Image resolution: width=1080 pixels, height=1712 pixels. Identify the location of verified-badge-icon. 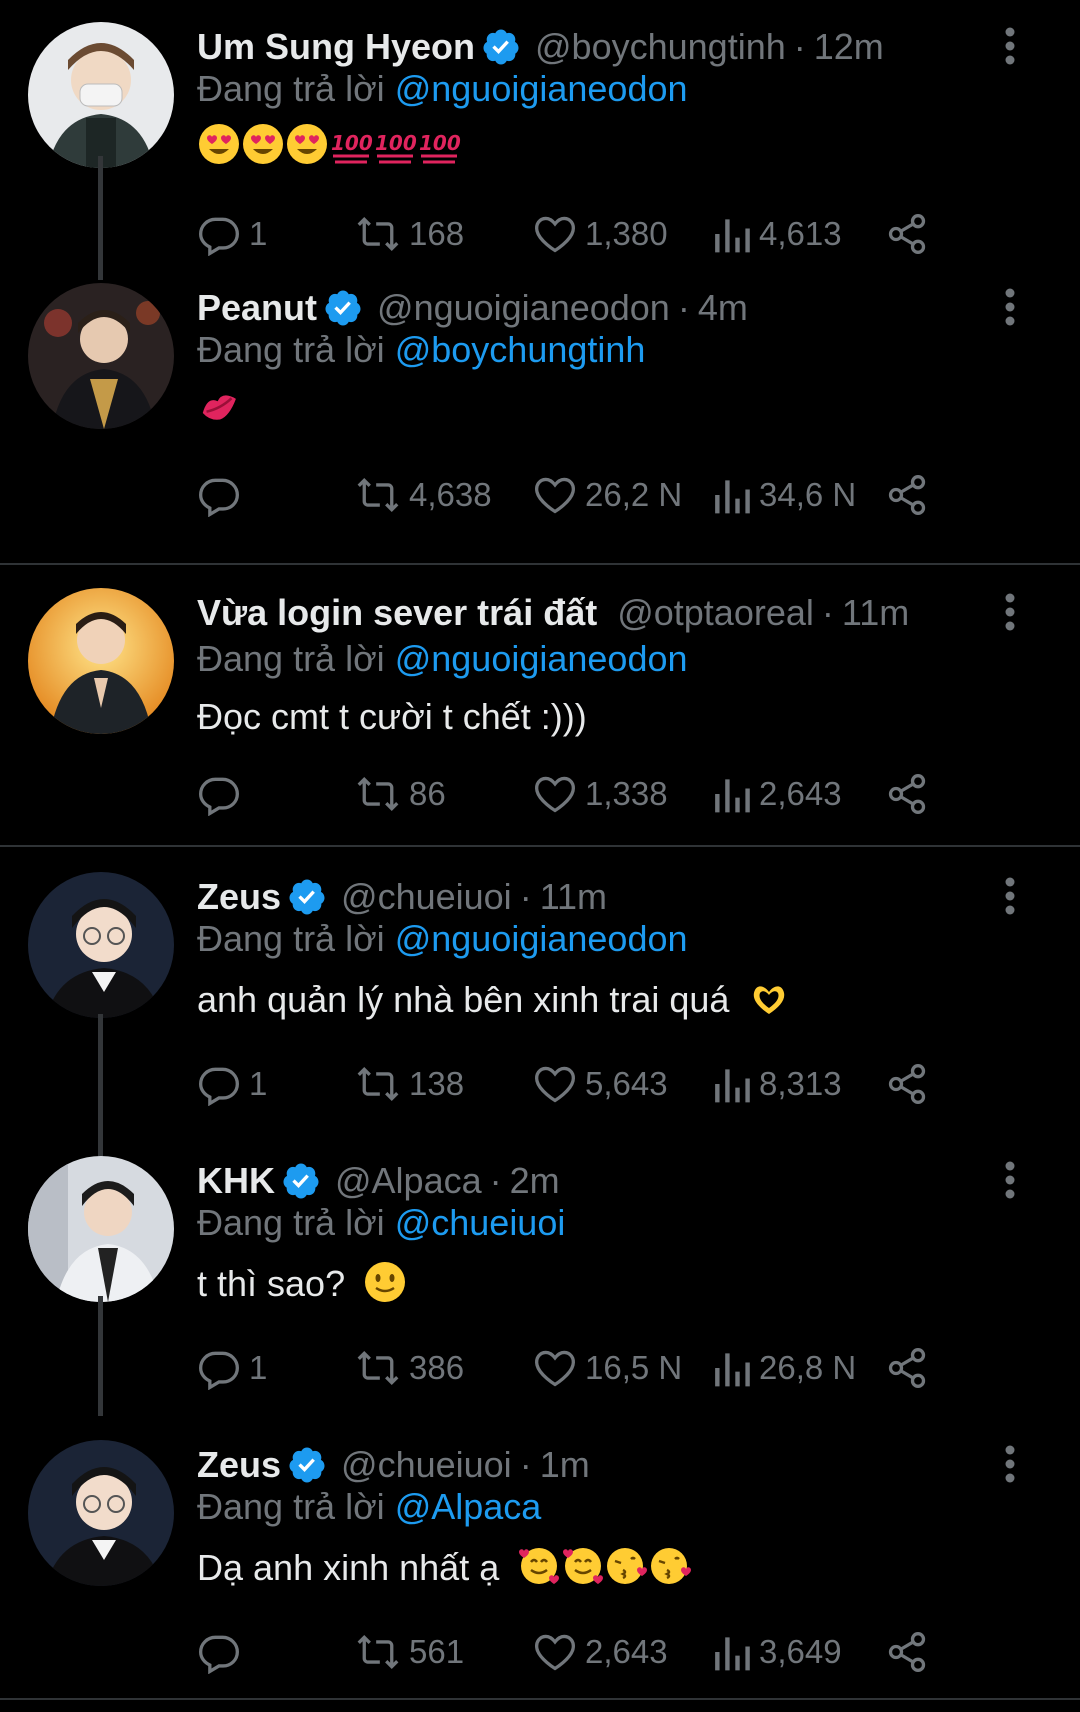
(307, 1465).